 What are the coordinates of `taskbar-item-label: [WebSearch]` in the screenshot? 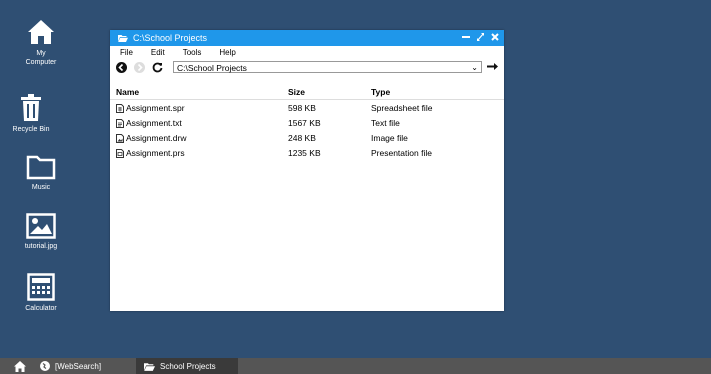 It's located at (78, 366).